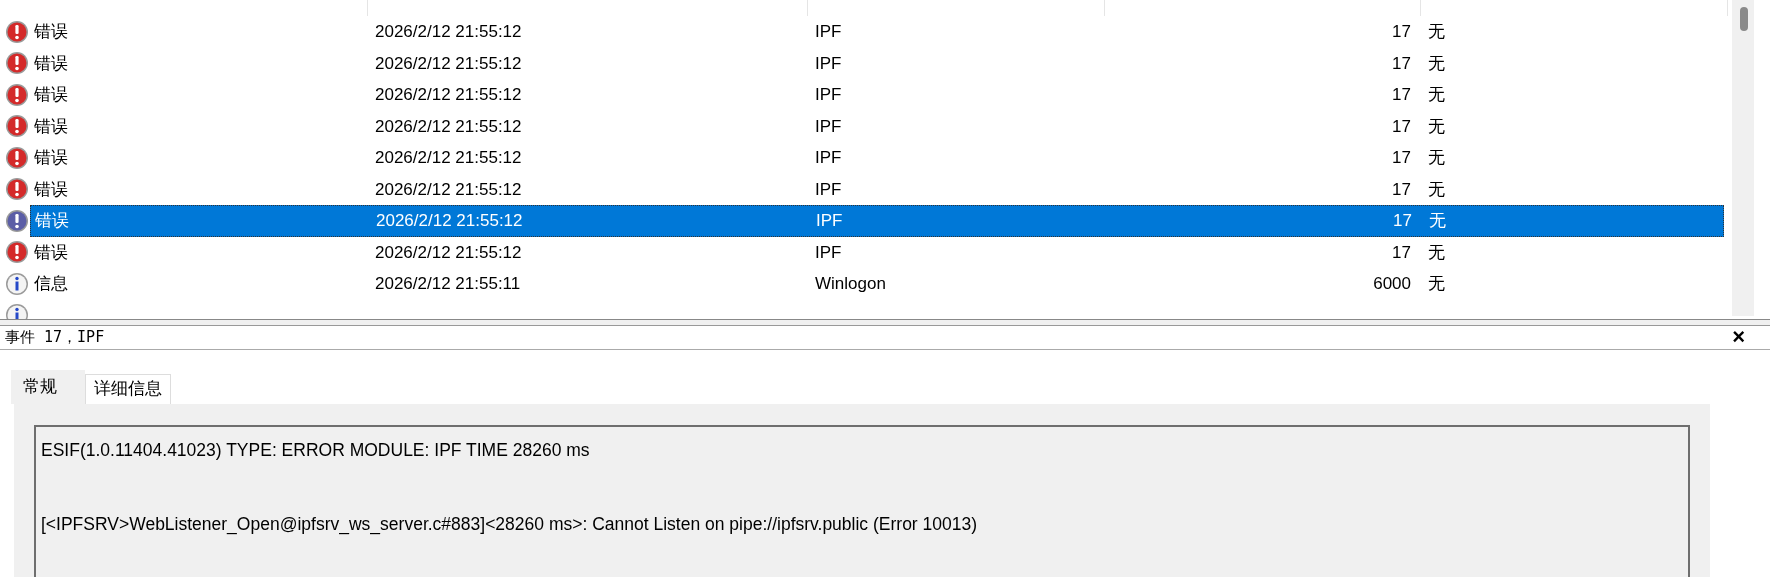  What do you see at coordinates (1392, 284) in the screenshot?
I see `table-cell-text: 6000` at bounding box center [1392, 284].